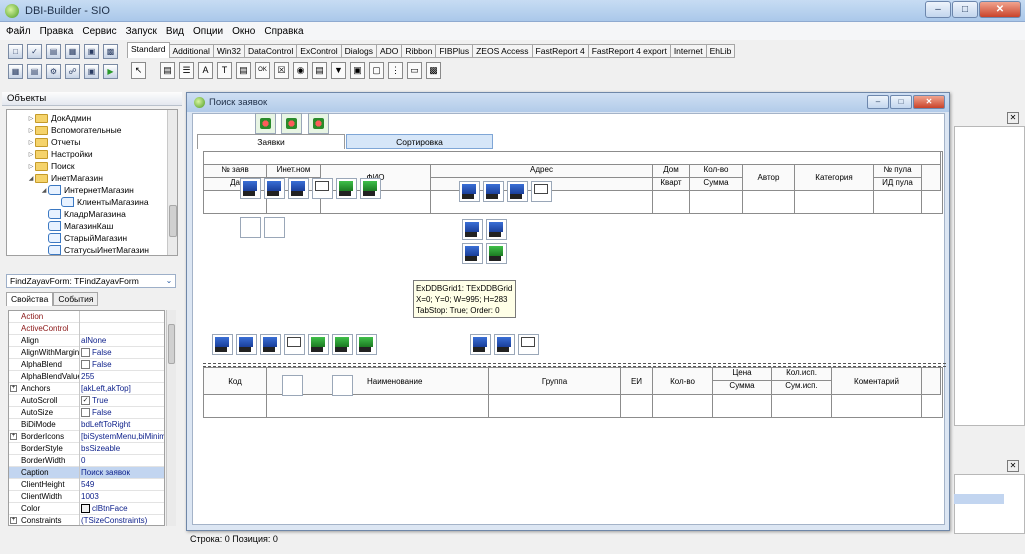 This screenshot has width=1025, height=554. Describe the element at coordinates (357, 70) in the screenshot. I see `scrollbar-icon: ▣` at that location.